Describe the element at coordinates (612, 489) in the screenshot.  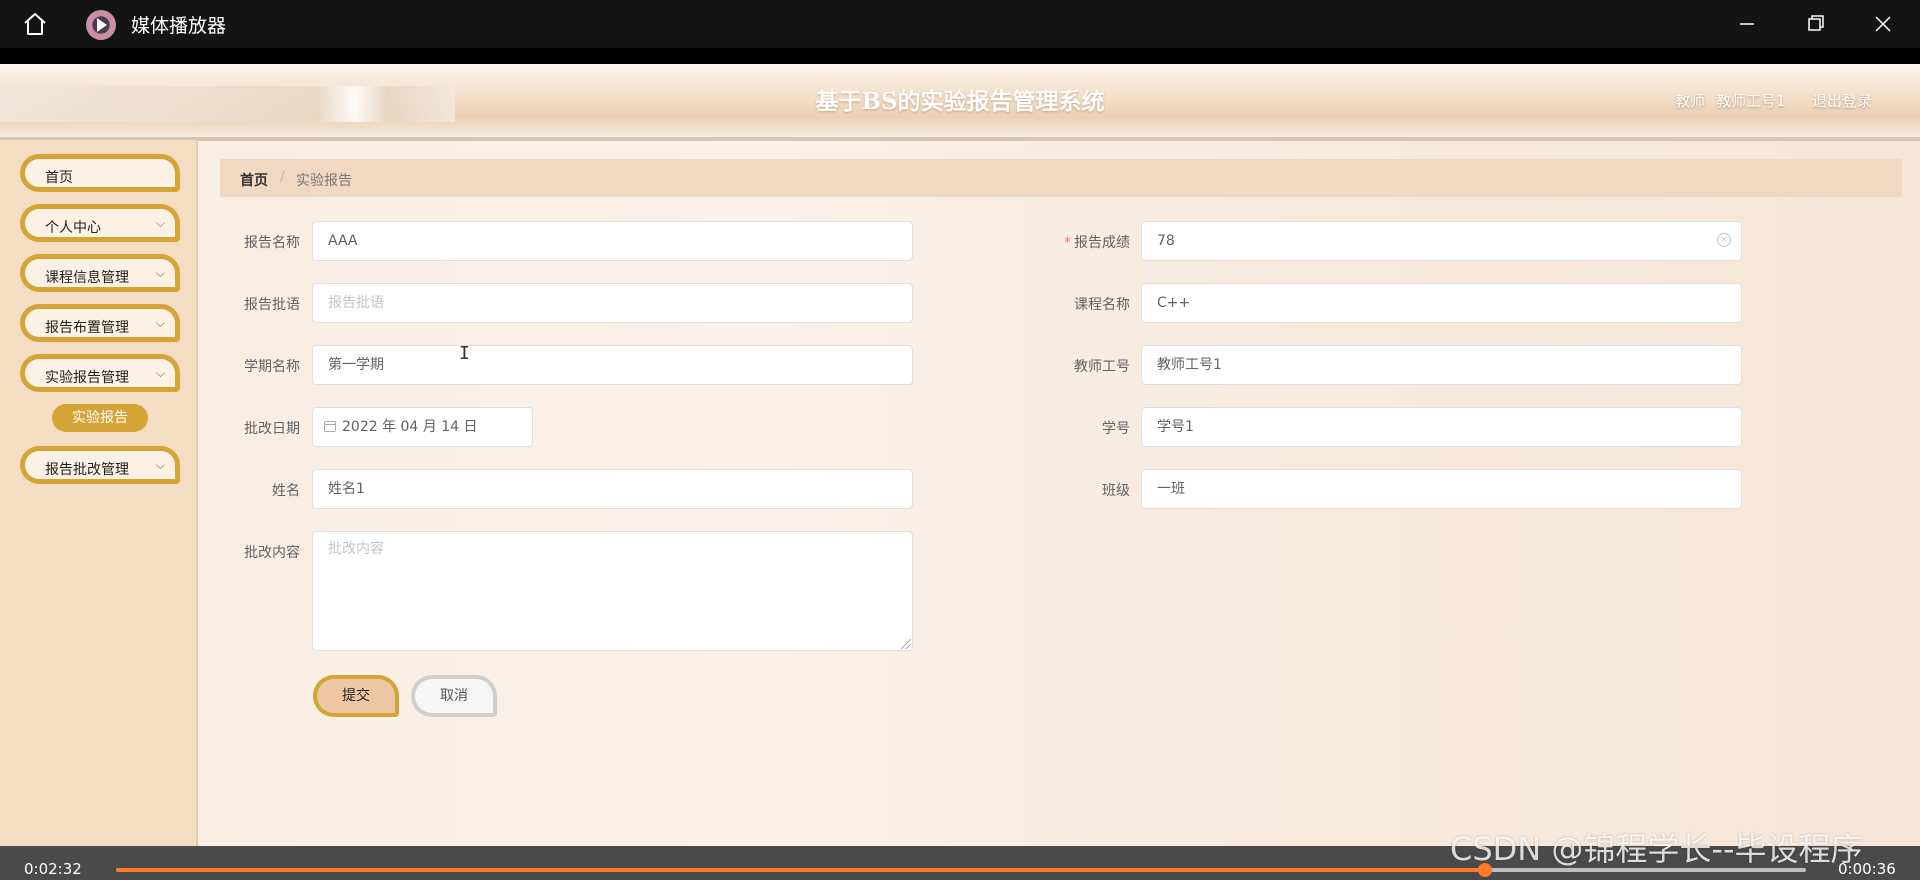
I see `name-input: 姓名1` at that location.